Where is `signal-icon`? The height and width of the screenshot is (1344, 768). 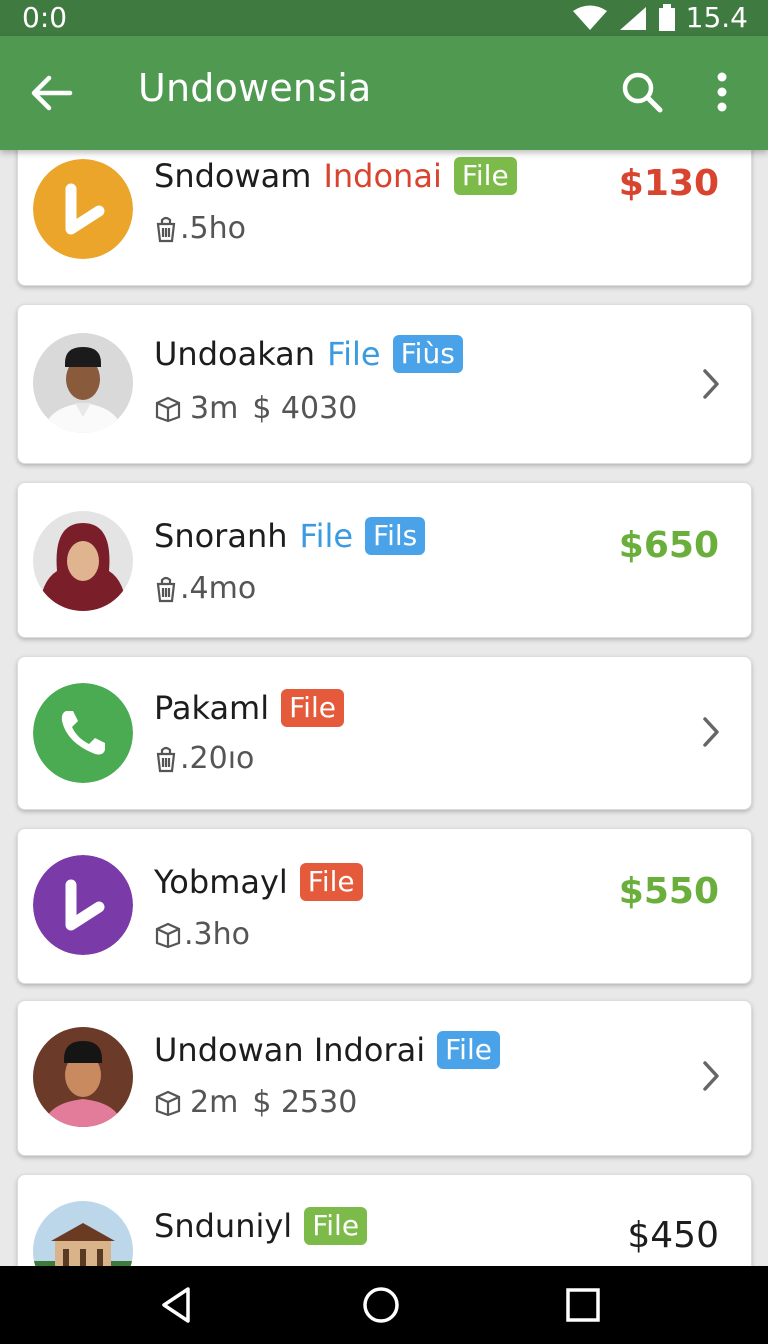
signal-icon is located at coordinates (632, 18).